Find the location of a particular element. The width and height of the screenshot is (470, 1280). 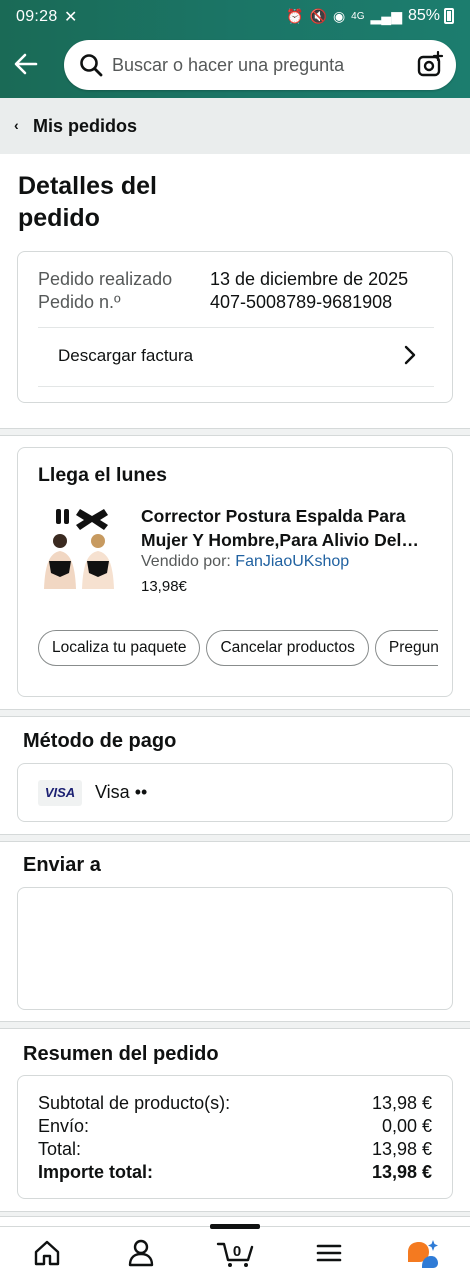

home-icon is located at coordinates (47, 1253).